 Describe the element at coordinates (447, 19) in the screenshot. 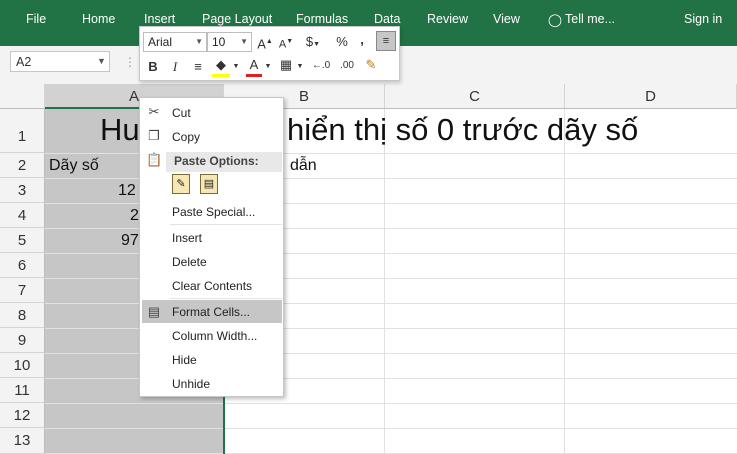

I see `tab-review: Review` at that location.